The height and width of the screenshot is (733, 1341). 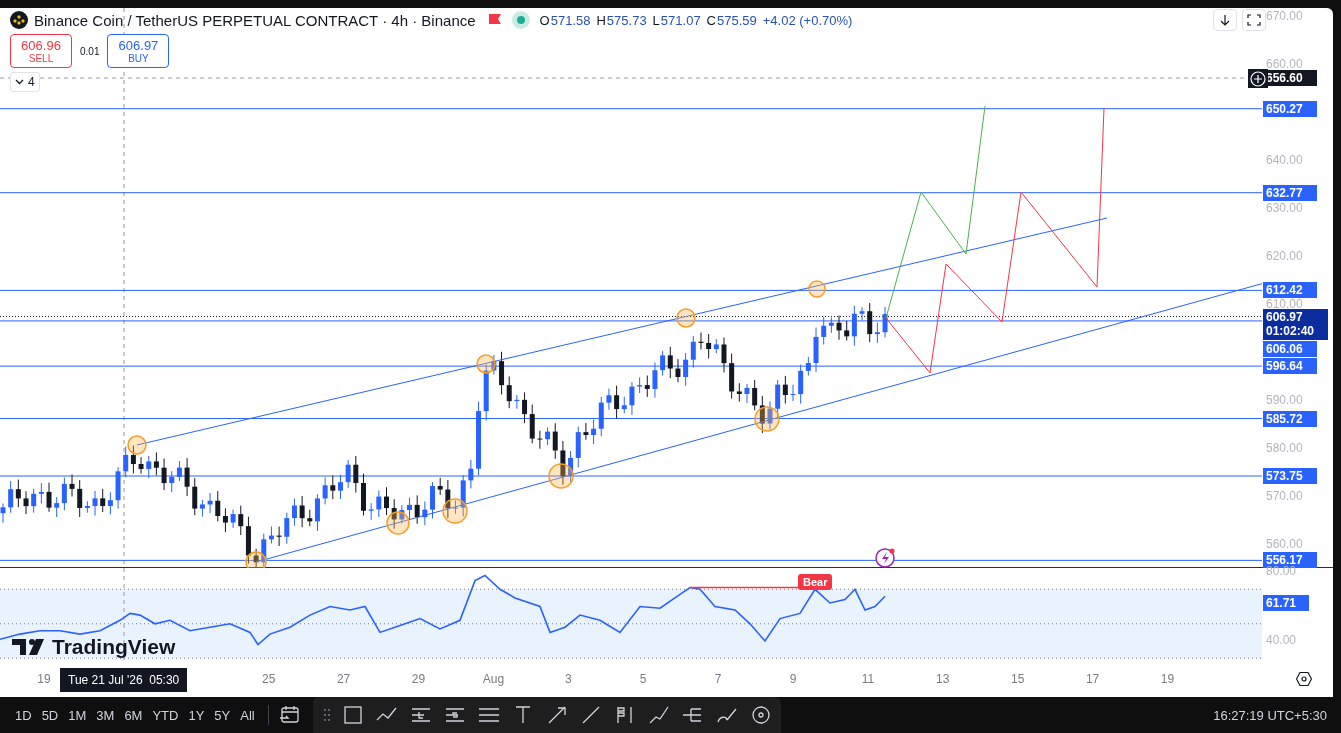 I want to click on drag-handle-icon, so click(x=326, y=715).